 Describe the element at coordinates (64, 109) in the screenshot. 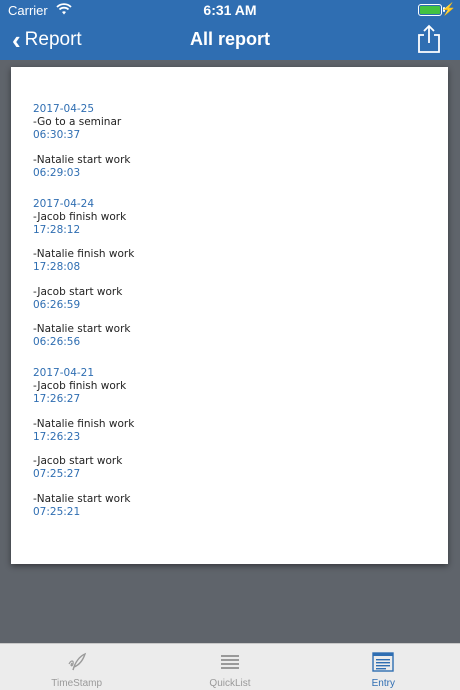

I see `entry-date: 2017-04-25` at that location.